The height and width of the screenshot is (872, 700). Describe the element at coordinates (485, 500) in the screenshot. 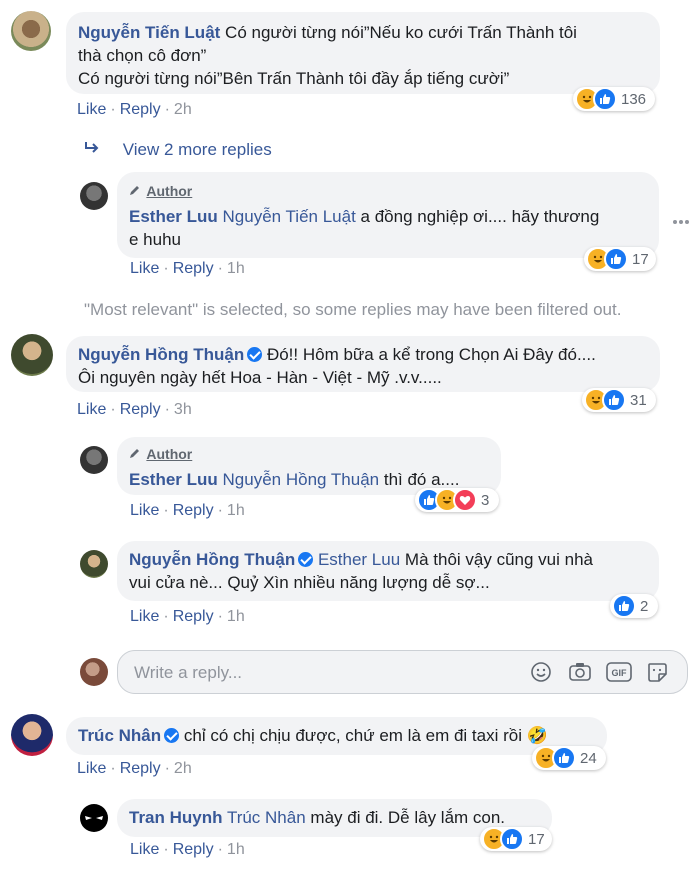

I see `reaction-count: 3` at that location.